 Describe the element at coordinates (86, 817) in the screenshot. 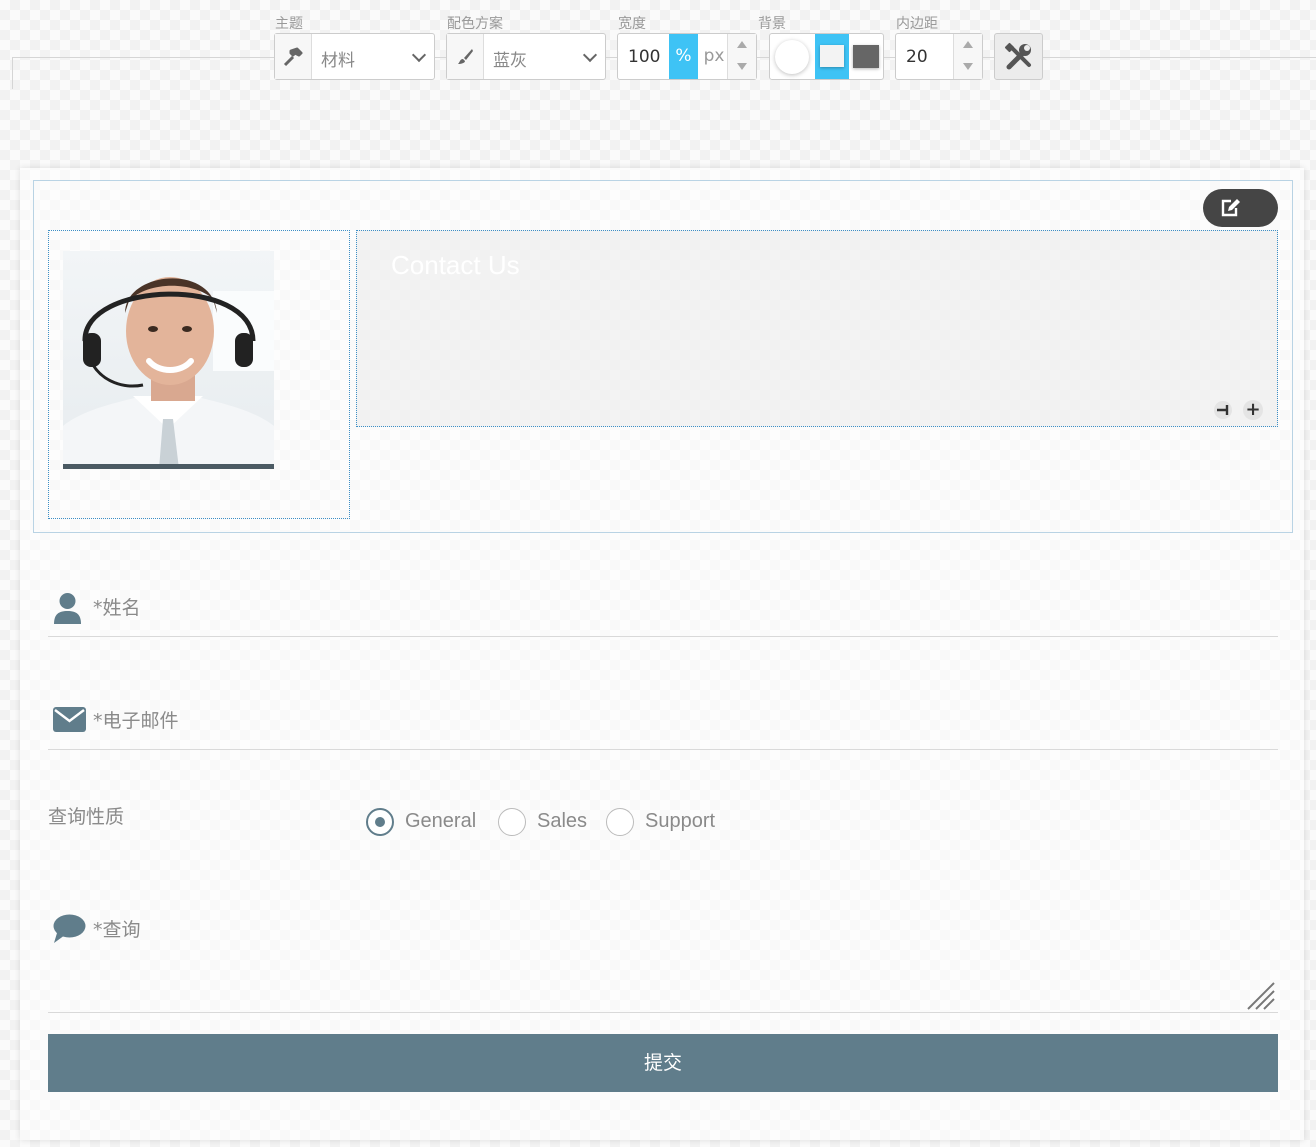

I see `inquiry-type-label: 查询性质` at that location.